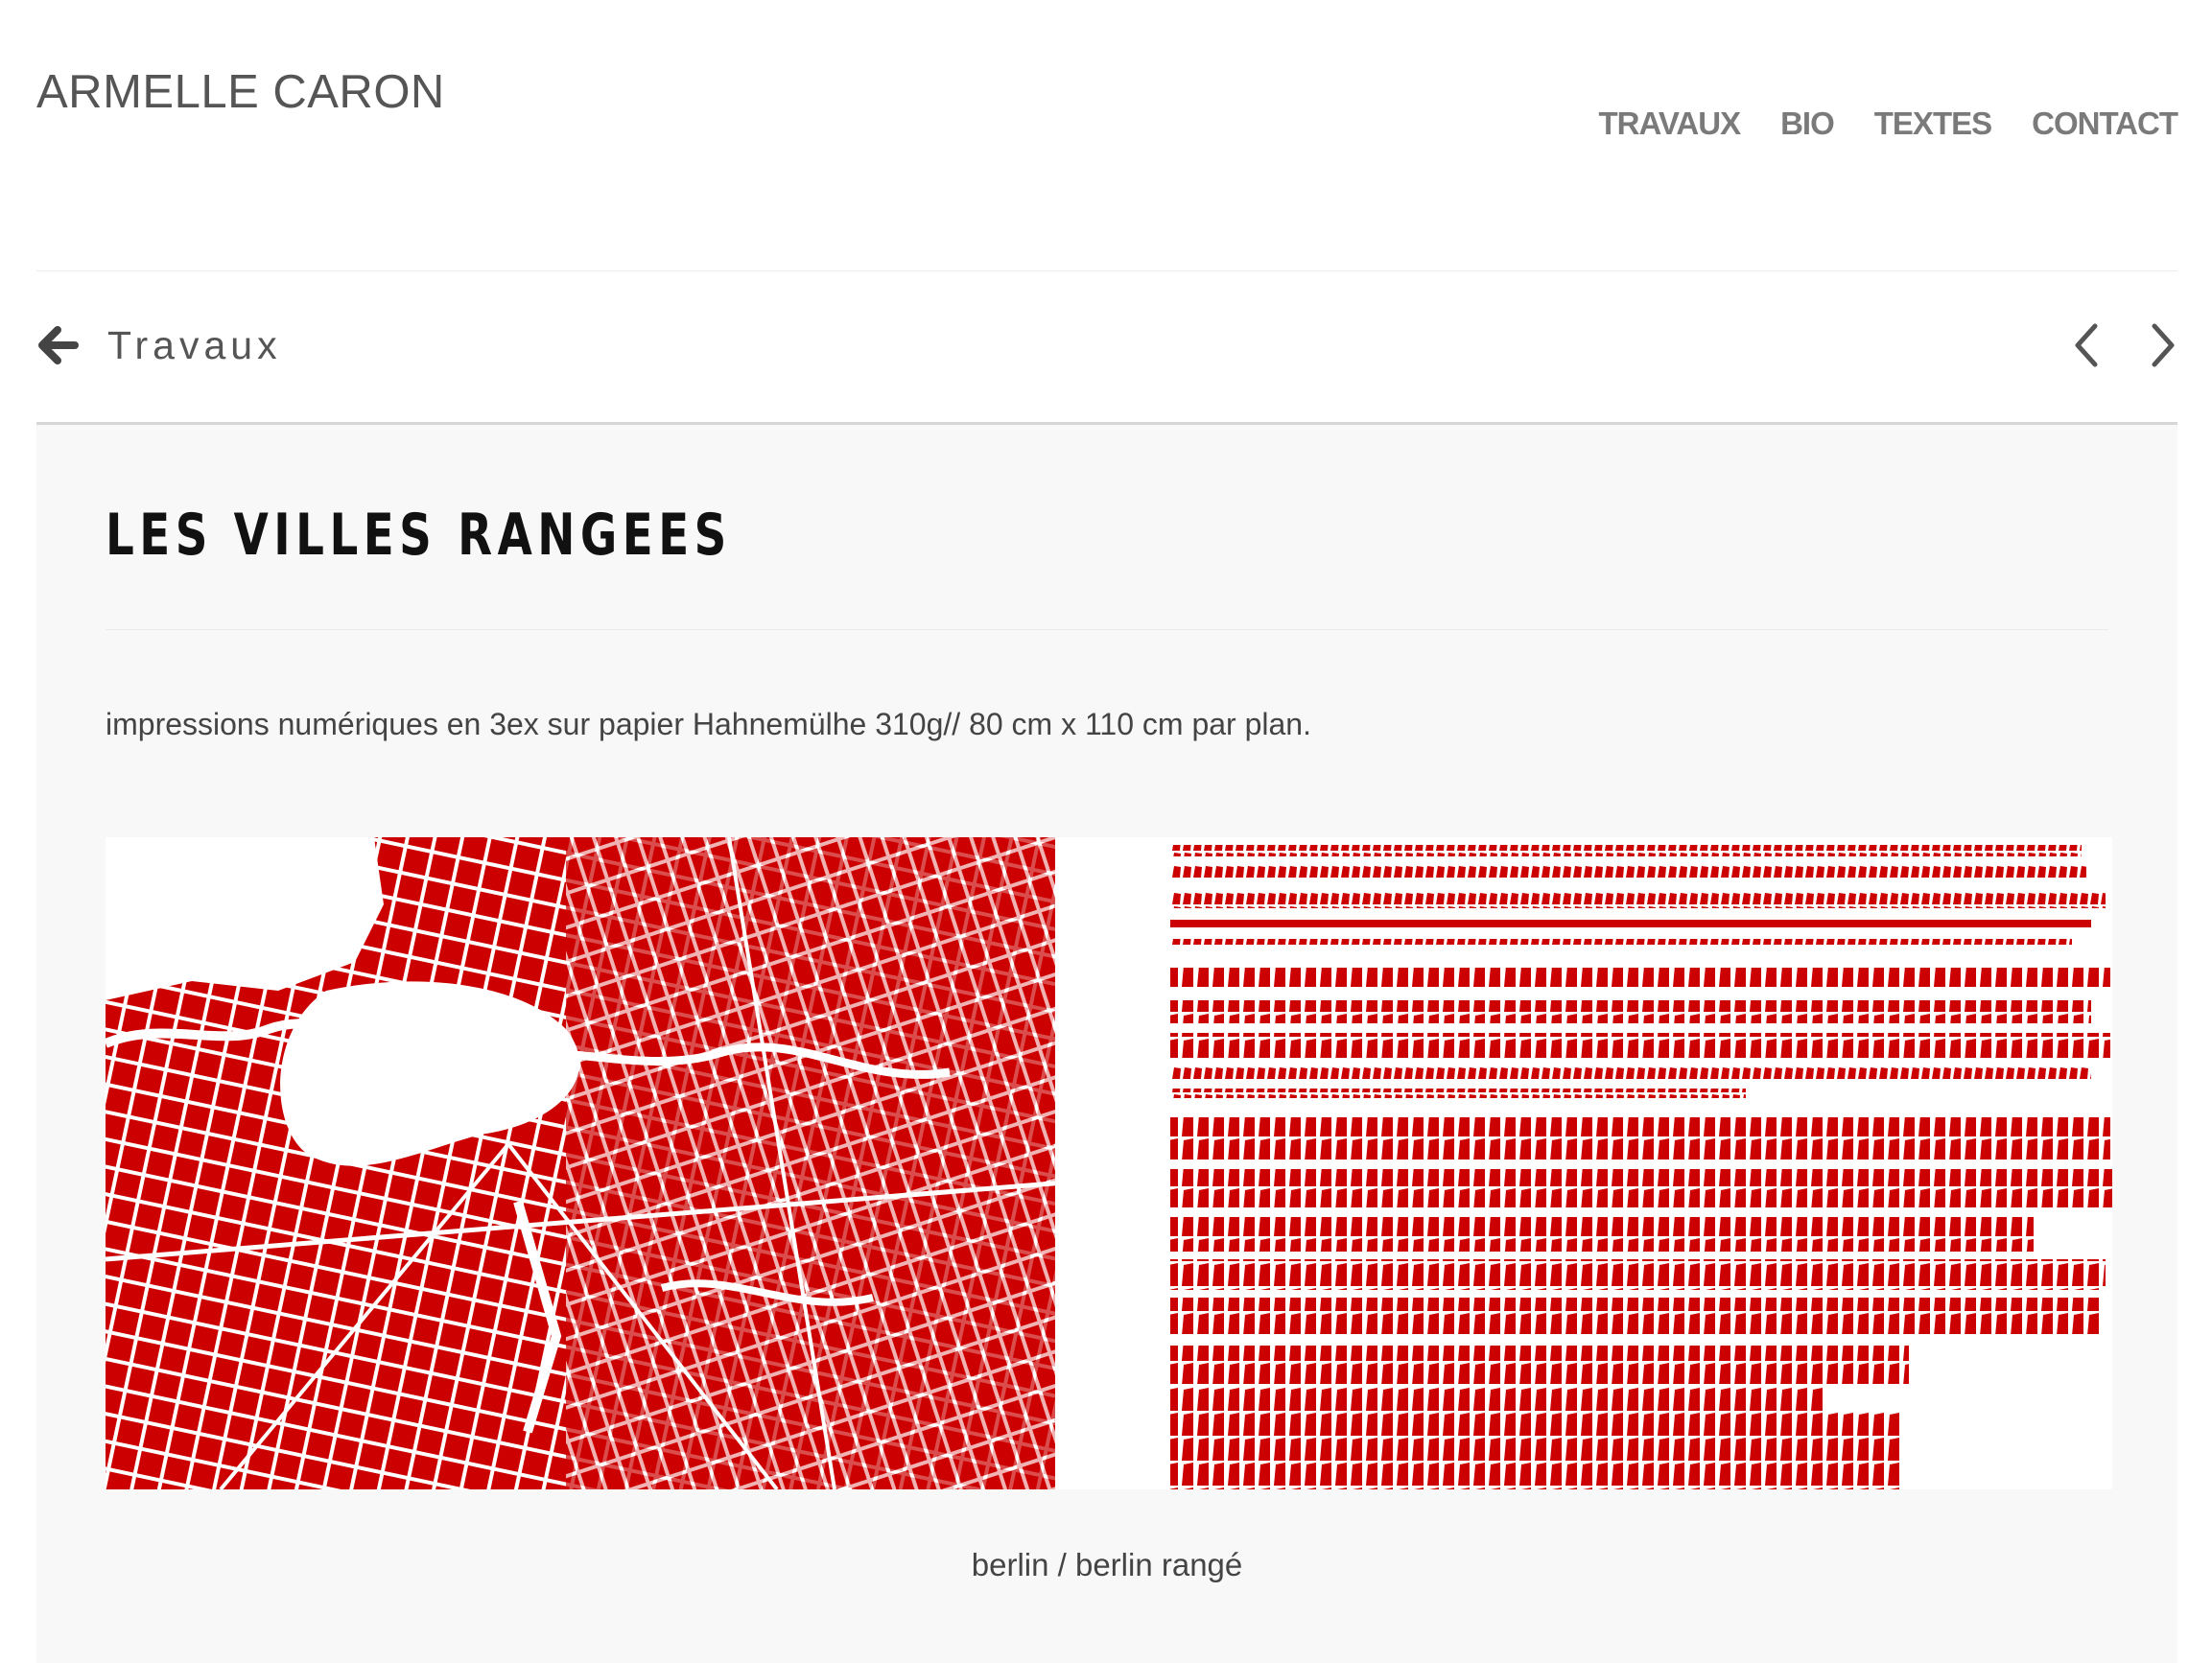  I want to click on title-divider, so click(1107, 629).